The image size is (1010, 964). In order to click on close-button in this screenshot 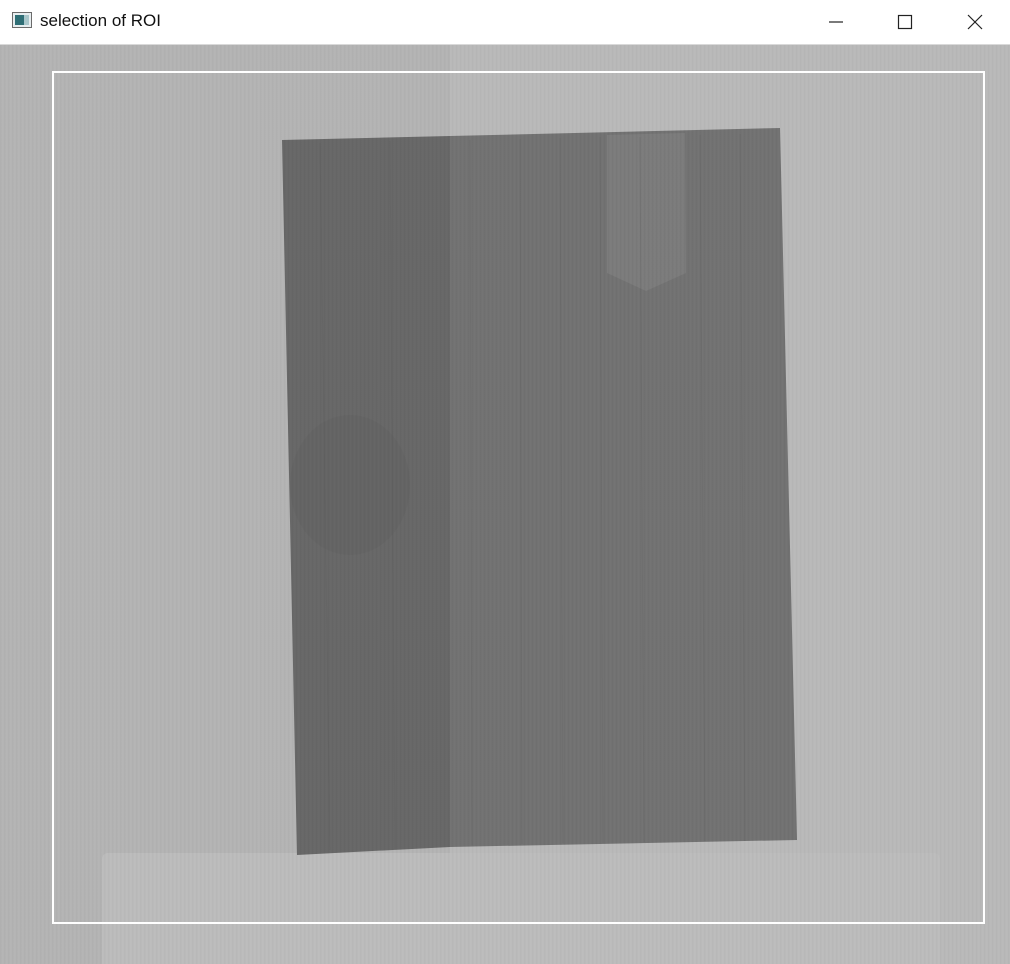, I will do `click(975, 22)`.